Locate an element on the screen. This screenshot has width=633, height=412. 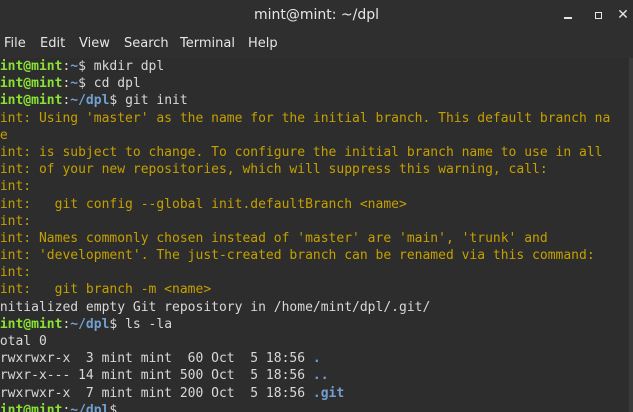
menu-terminal: Terminal is located at coordinates (207, 44).